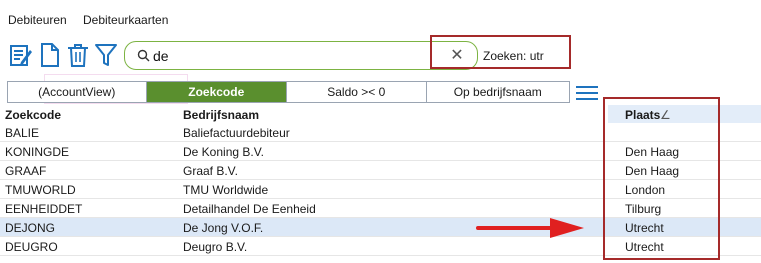  What do you see at coordinates (125, 20) in the screenshot?
I see `menu-item-debiteurkaarten: Debiteurkaarten` at bounding box center [125, 20].